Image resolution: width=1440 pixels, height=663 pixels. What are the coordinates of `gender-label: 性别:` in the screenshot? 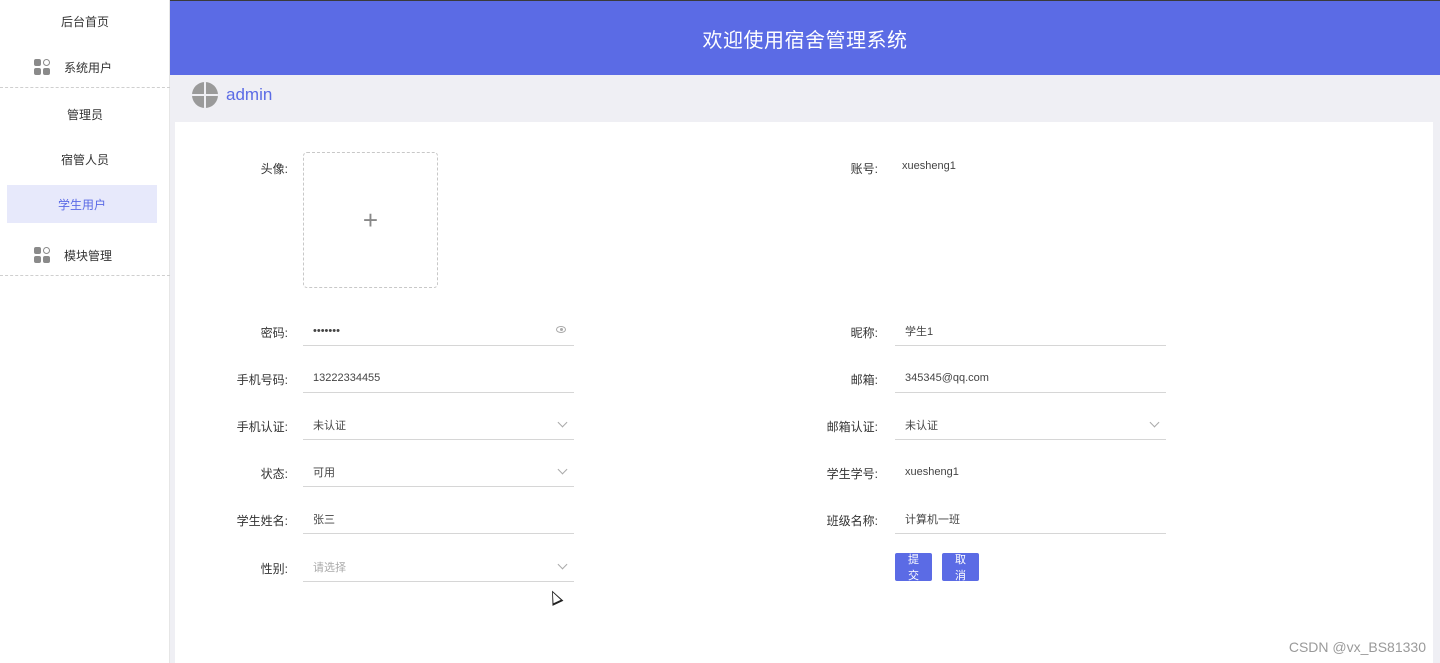 It's located at (274, 569).